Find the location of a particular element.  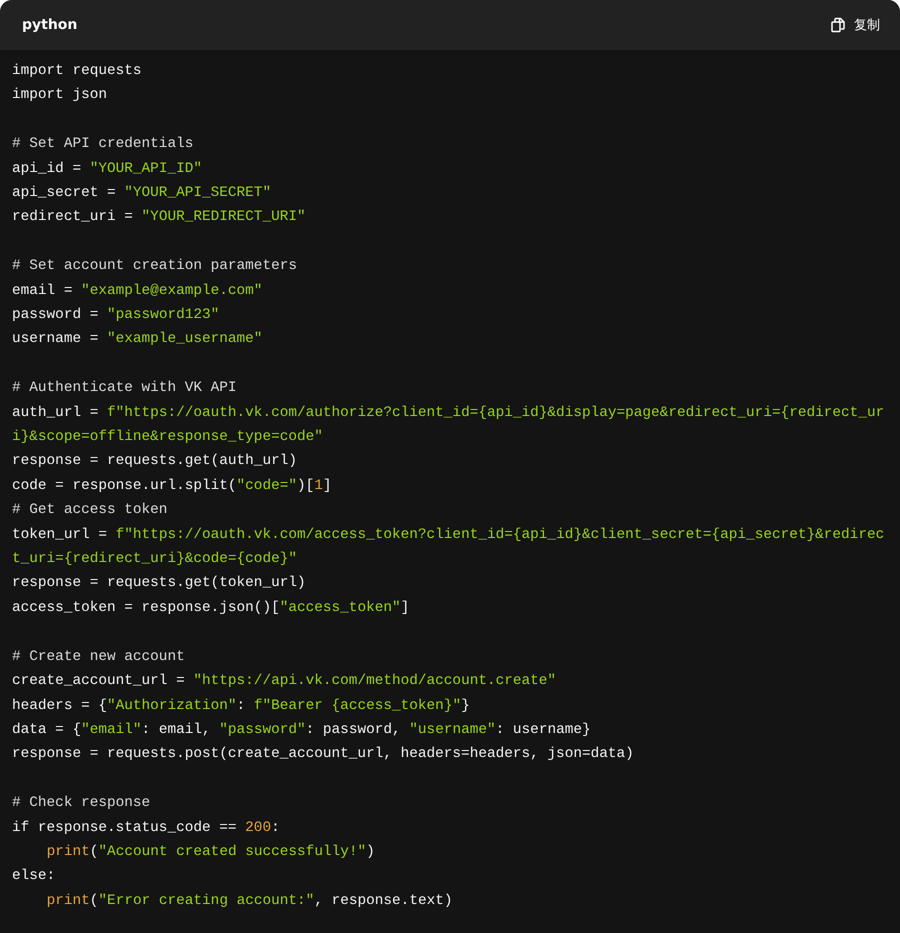

code-line: import json is located at coordinates (59, 96).